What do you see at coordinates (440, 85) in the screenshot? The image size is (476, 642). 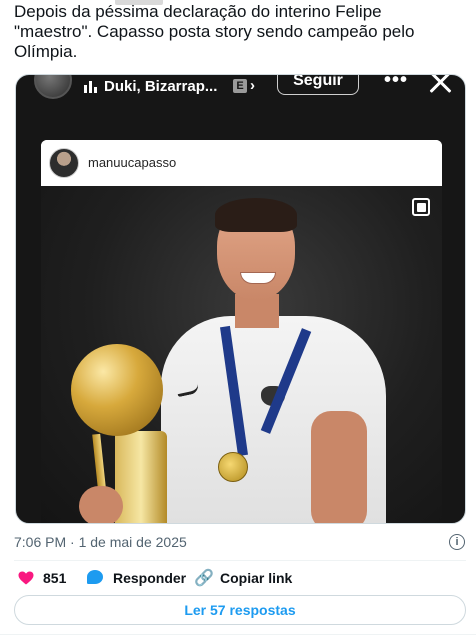 I see `close-icon` at bounding box center [440, 85].